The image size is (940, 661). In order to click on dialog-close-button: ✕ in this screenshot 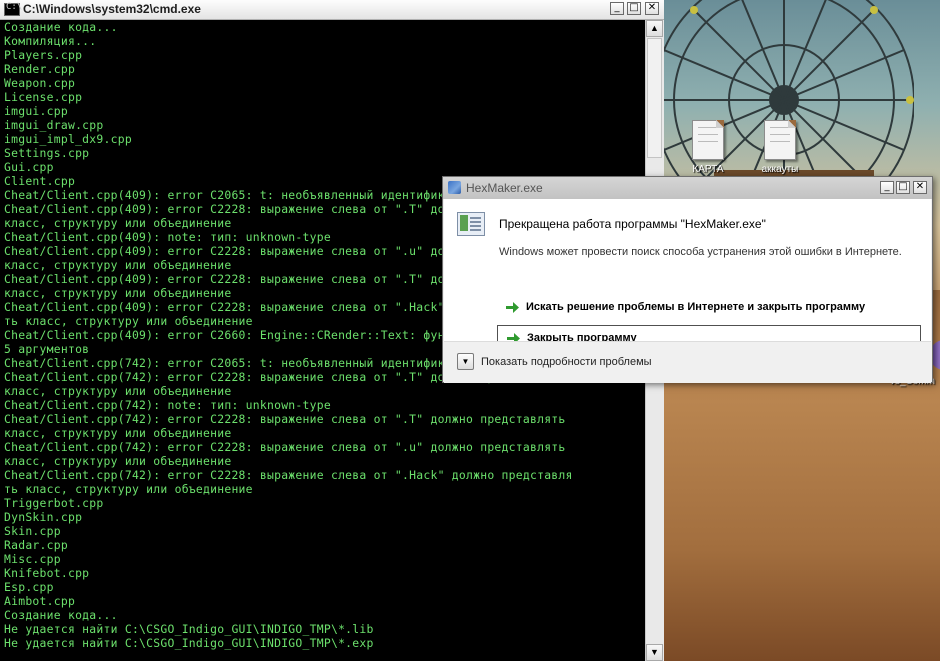, I will do `click(920, 187)`.